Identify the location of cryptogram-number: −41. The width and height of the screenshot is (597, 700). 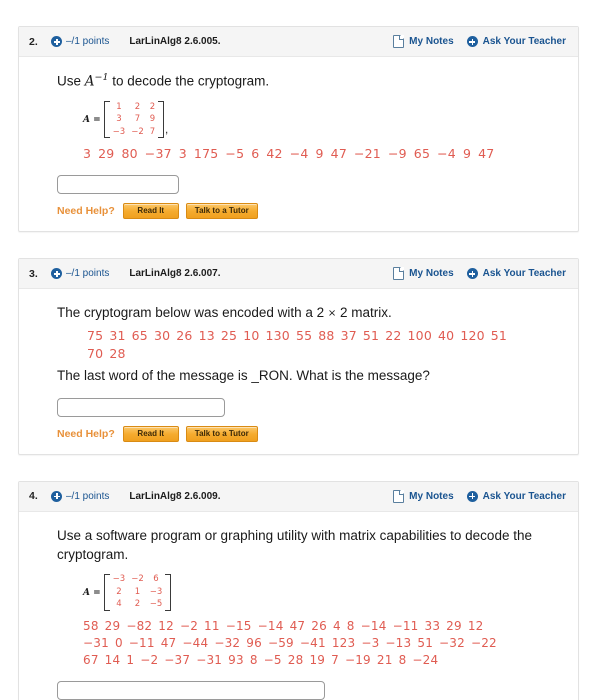
(312, 643).